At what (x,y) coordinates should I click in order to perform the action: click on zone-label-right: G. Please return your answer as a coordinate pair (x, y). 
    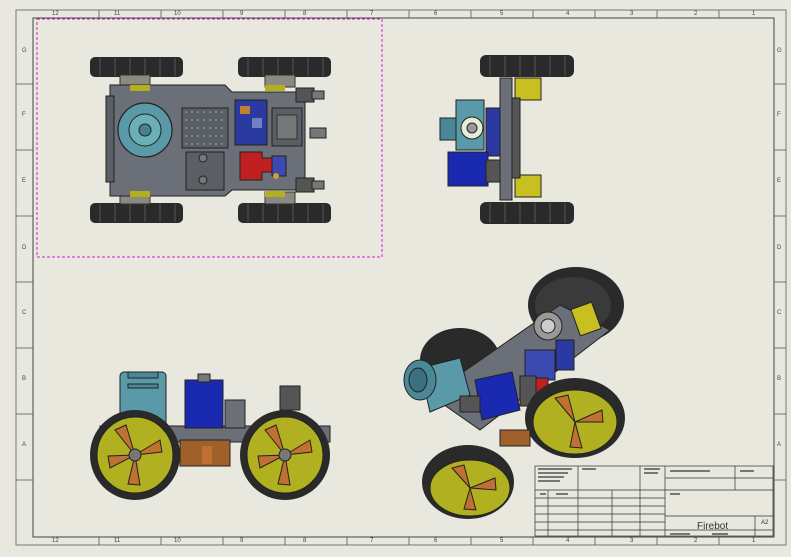
    Looking at the image, I should click on (779, 51).